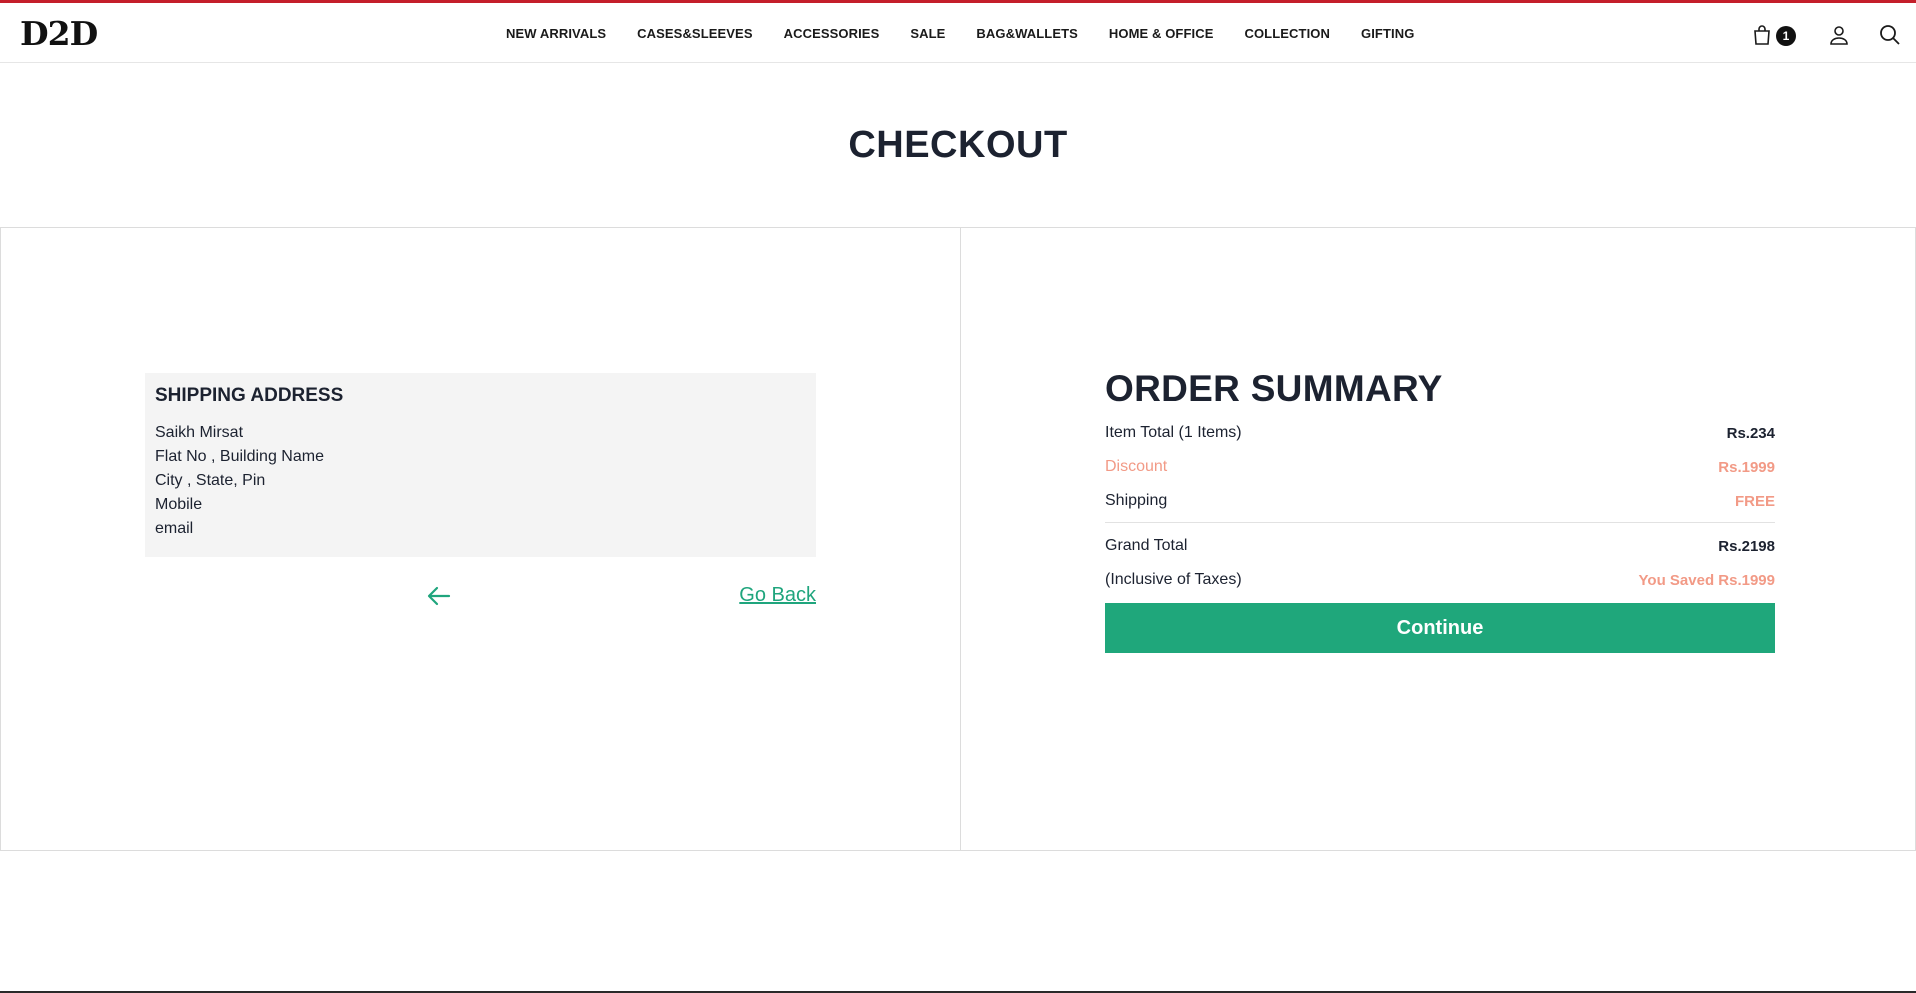 This screenshot has height=993, width=1916. What do you see at coordinates (958, 145) in the screenshot?
I see `page-title: CHECKOUT` at bounding box center [958, 145].